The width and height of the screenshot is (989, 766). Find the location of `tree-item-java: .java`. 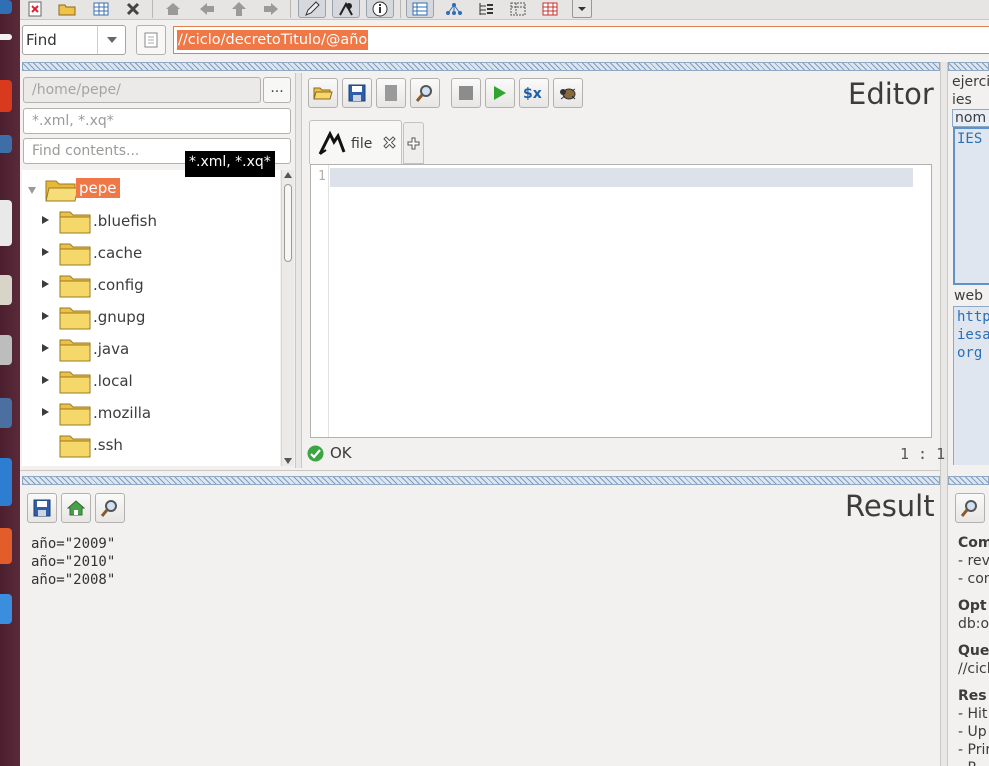

tree-item-java: .java is located at coordinates (151, 349).